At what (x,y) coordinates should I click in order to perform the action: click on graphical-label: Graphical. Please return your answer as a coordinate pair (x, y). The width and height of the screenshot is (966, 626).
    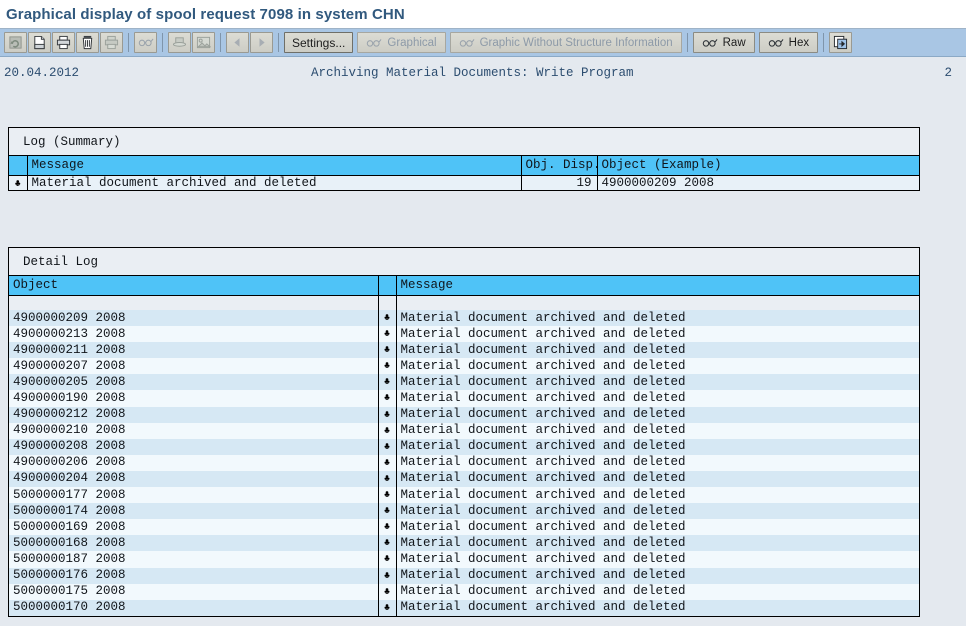
    Looking at the image, I should click on (412, 42).